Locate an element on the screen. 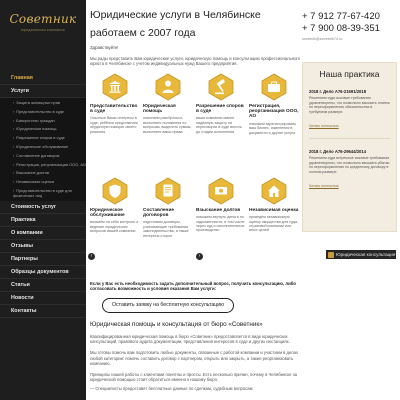 The height and width of the screenshot is (400, 400). phone-number: + 7 912 77-67-420 is located at coordinates (341, 16).